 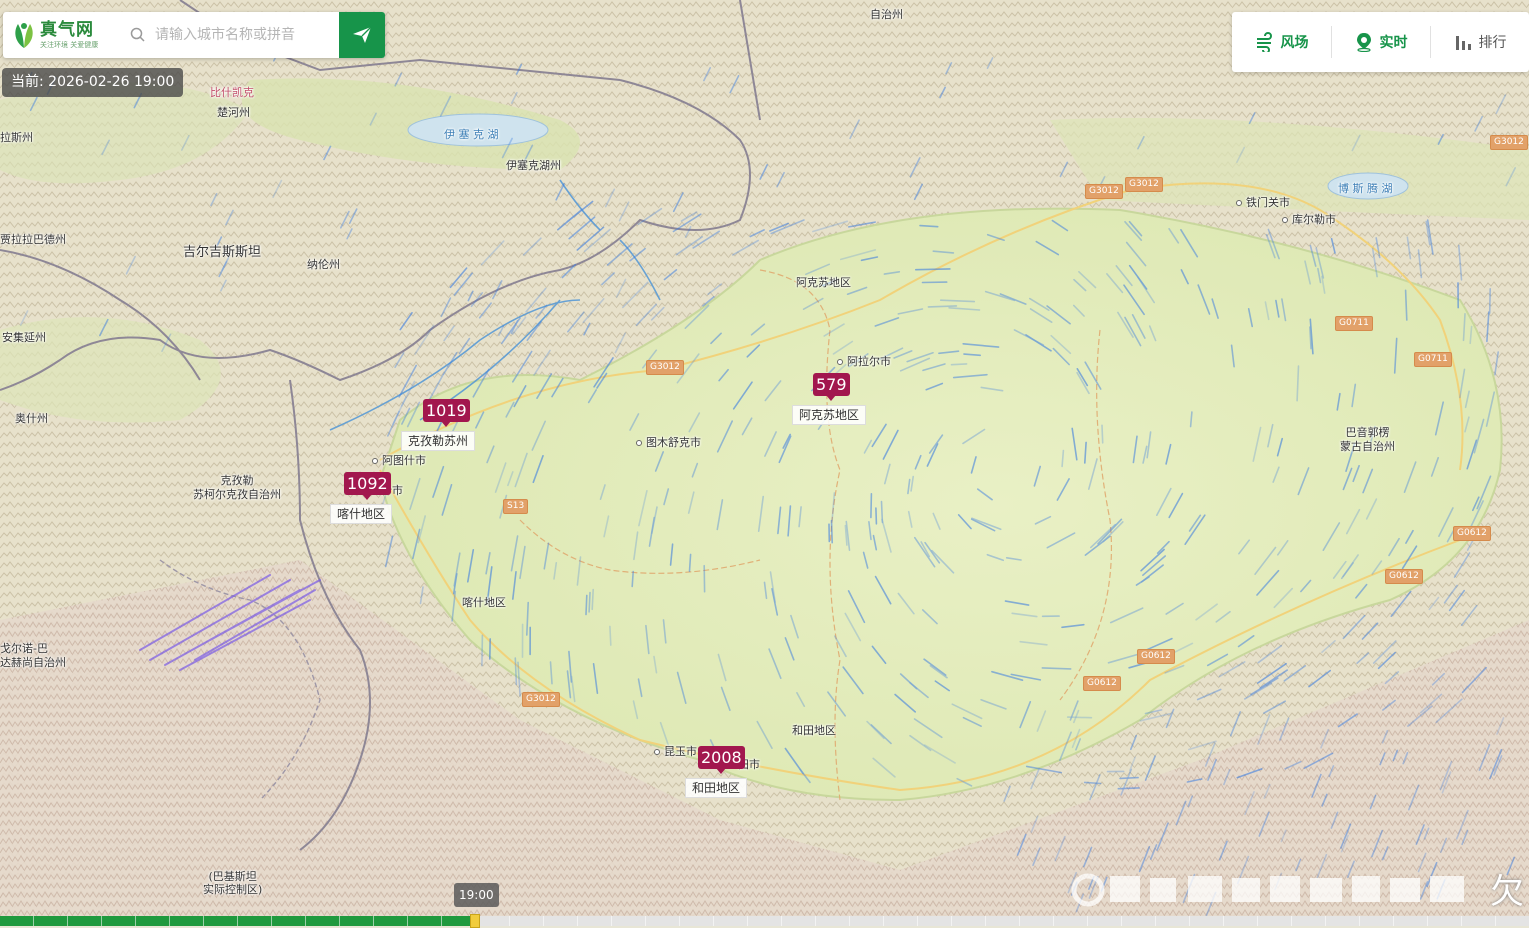 I want to click on search-panel: 真气网 关注环境 关爱健康, so click(x=194, y=35).